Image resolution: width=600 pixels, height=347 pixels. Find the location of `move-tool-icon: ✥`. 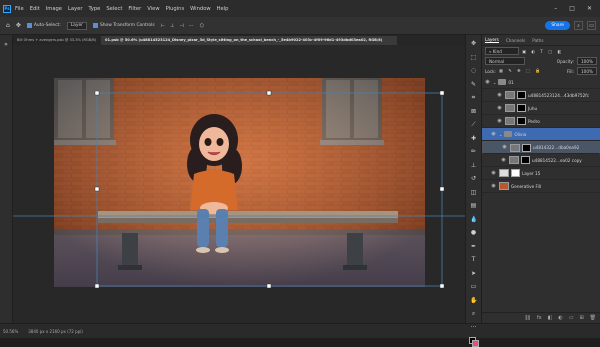

move-tool-icon: ✥ is located at coordinates (473, 43).